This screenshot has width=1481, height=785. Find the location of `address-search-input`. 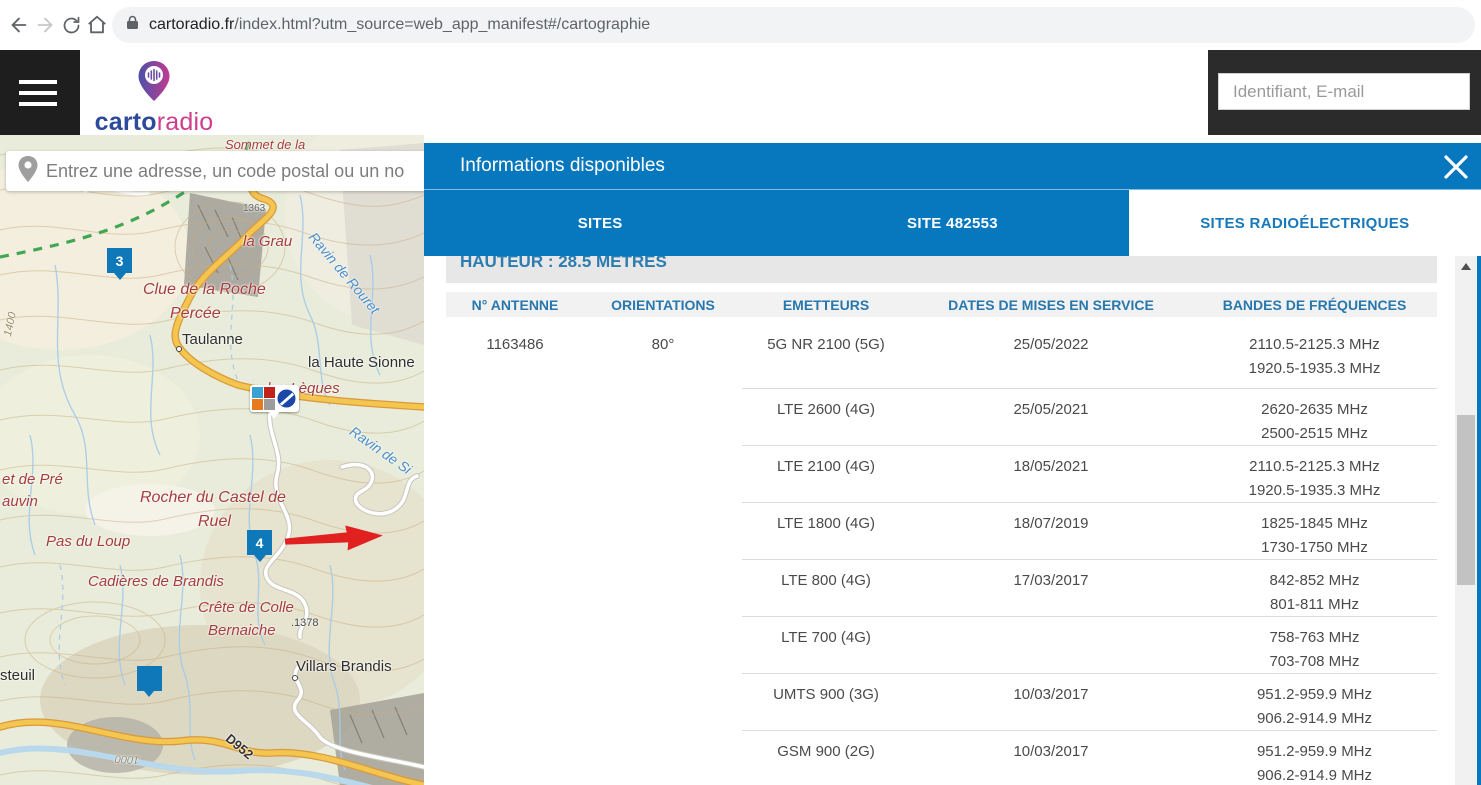

address-search-input is located at coordinates (232, 171).